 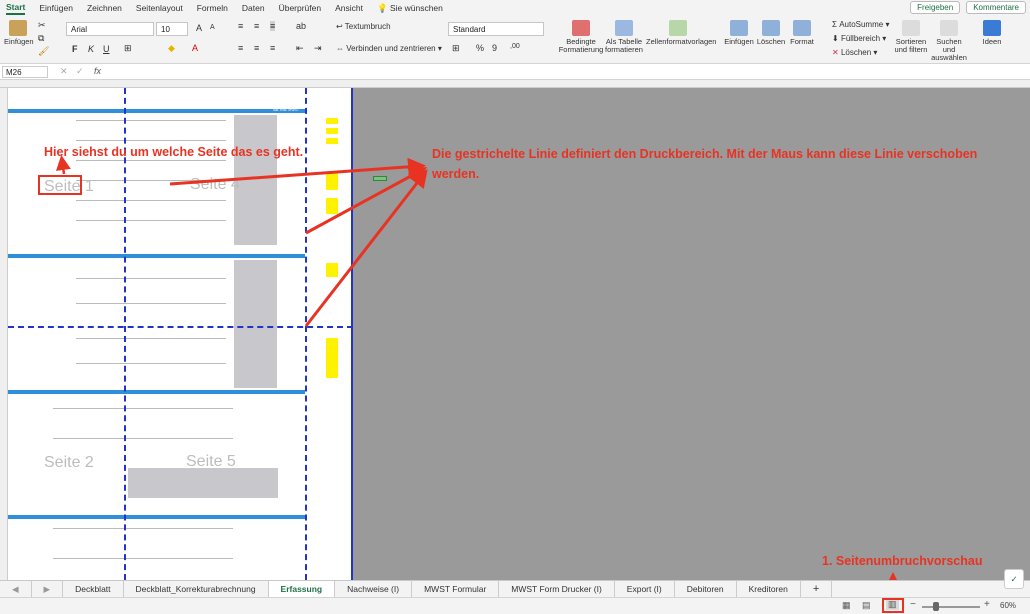 What do you see at coordinates (349, 8) in the screenshot?
I see `tab-ansicht: Ansicht` at bounding box center [349, 8].